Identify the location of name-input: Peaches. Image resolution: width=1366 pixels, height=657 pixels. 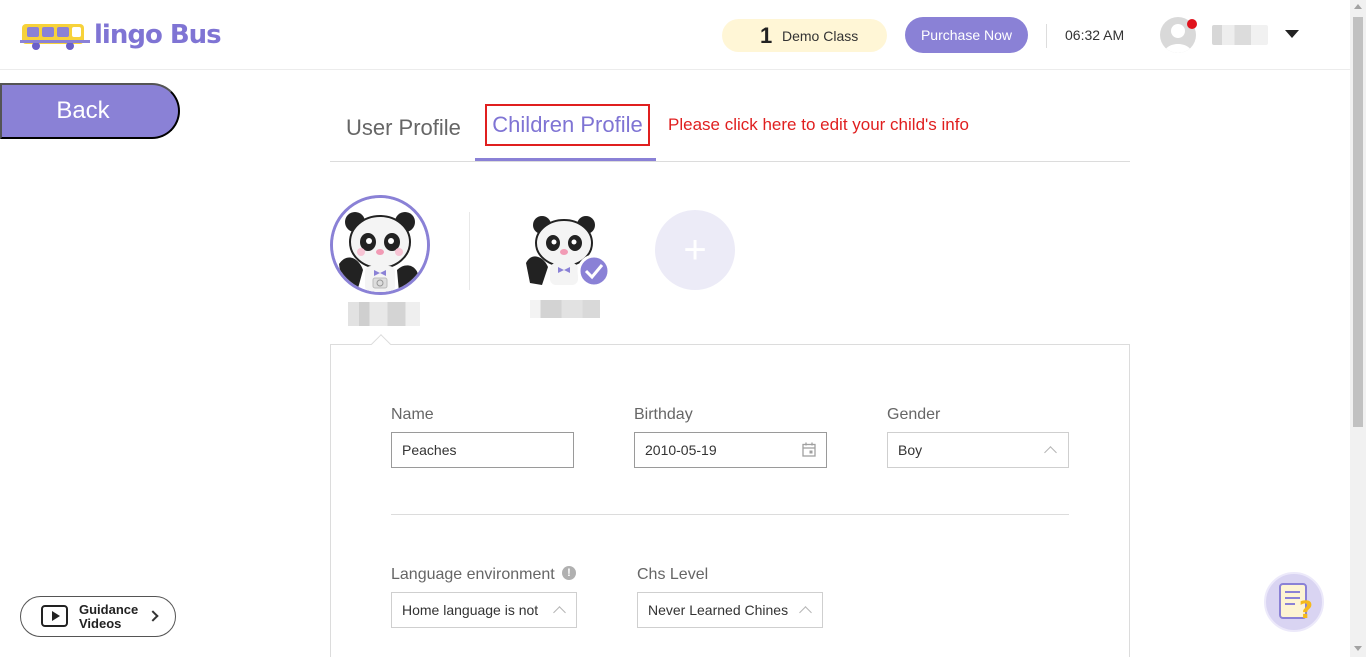
(482, 450).